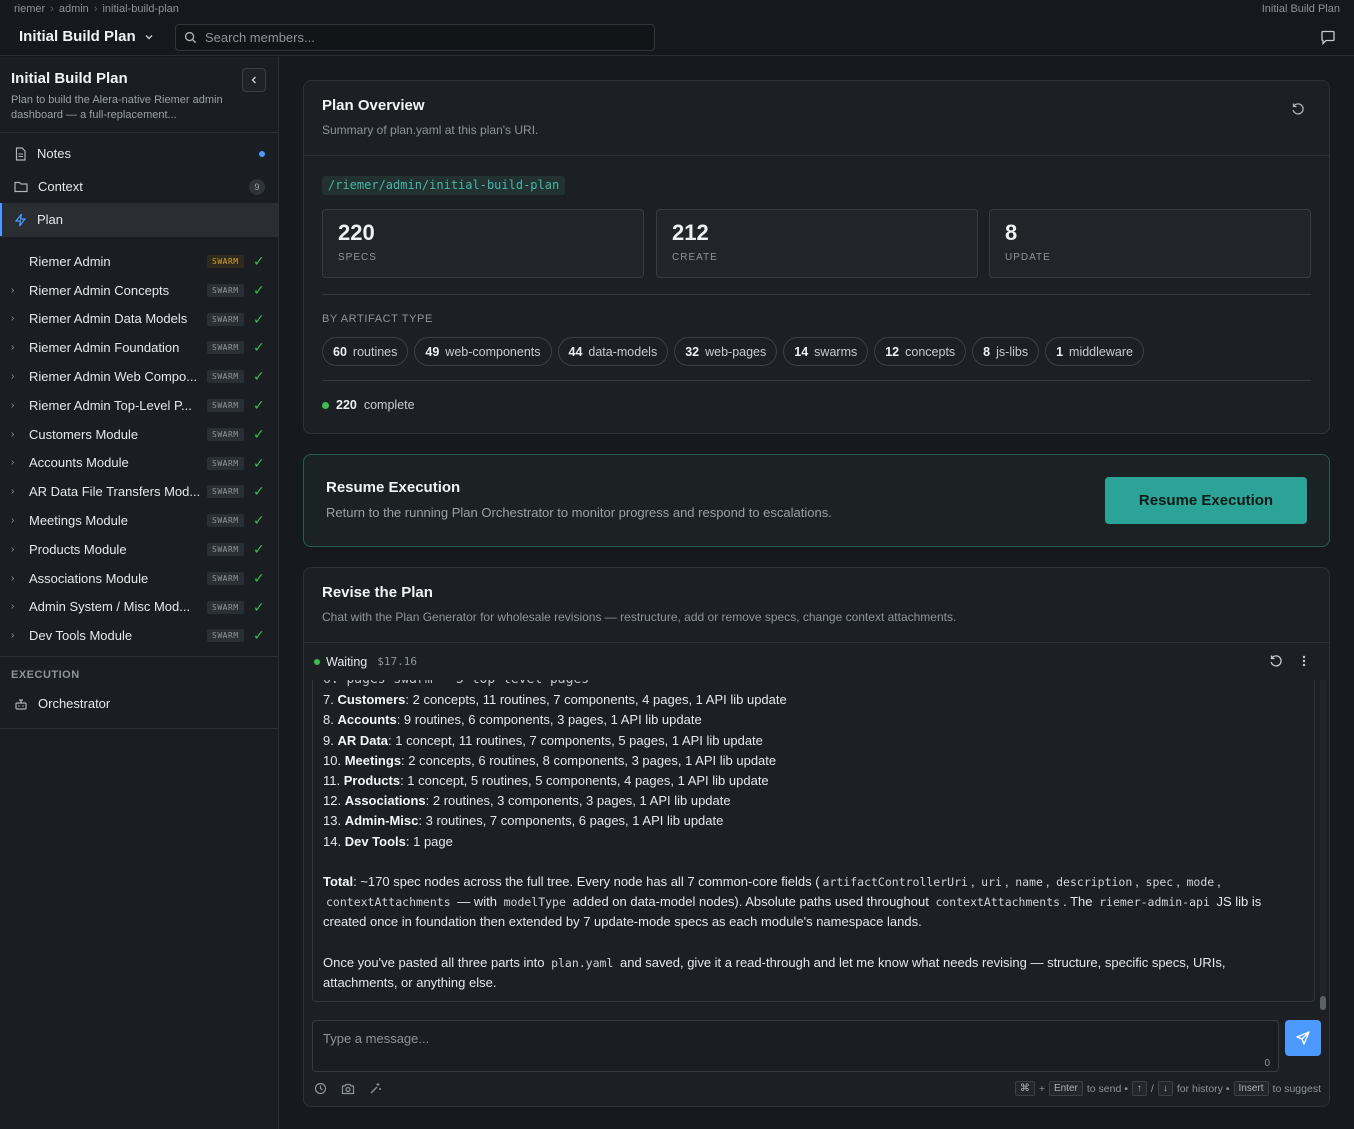 The height and width of the screenshot is (1129, 1354). What do you see at coordinates (139, 578) in the screenshot?
I see `plan-tree-item: › Associations Module SWARM ✓` at bounding box center [139, 578].